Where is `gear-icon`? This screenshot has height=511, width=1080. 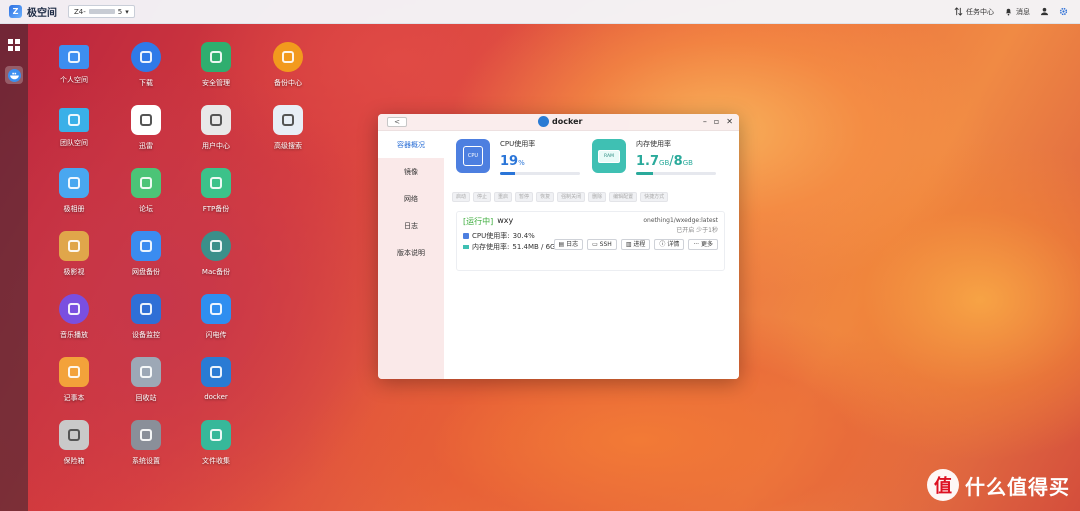 gear-icon is located at coordinates (1063, 11).